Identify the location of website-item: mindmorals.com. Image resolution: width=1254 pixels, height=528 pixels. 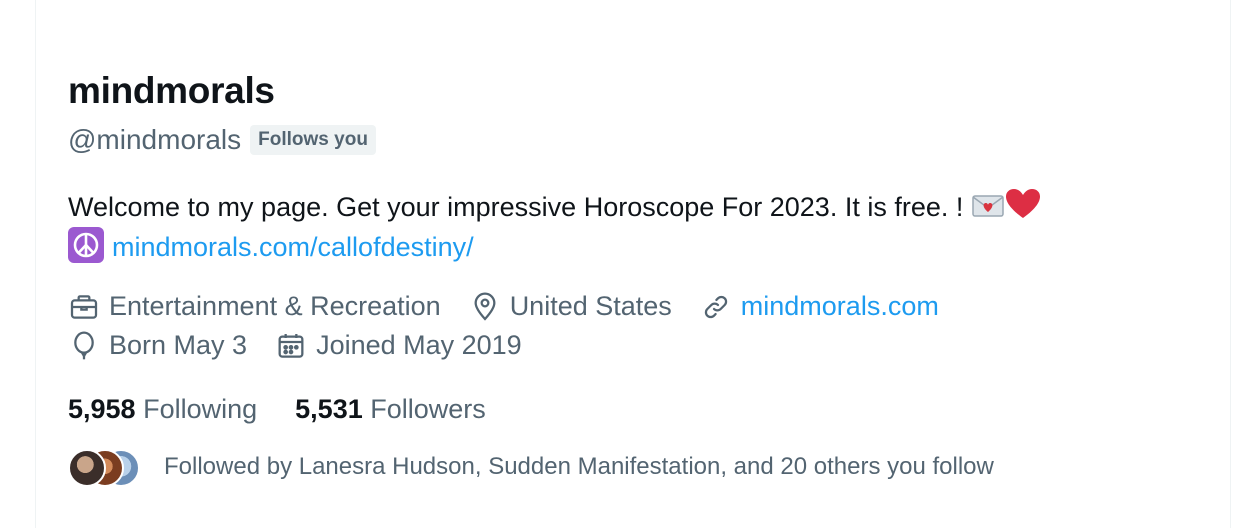
(819, 306).